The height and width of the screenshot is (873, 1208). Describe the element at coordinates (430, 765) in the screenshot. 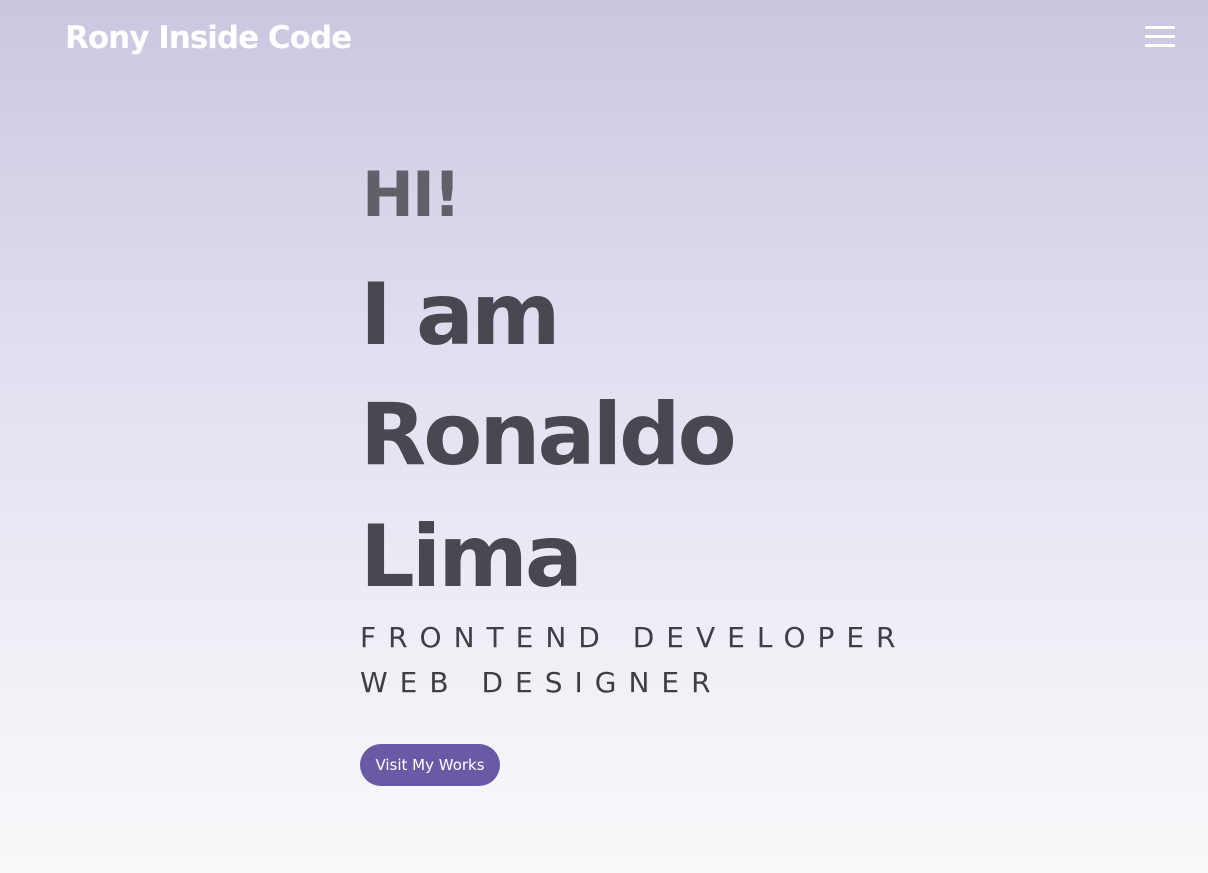

I see `visit-my-works-button: Visit My Works` at that location.